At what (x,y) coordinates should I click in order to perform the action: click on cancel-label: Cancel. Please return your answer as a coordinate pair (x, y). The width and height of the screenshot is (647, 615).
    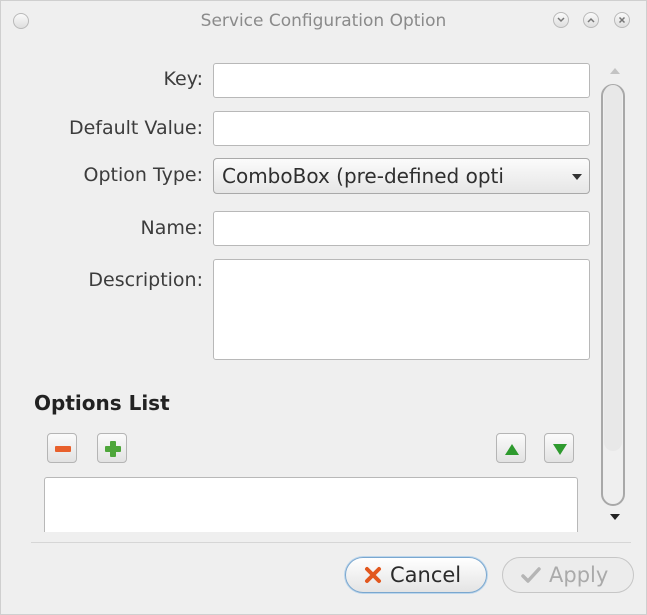
    Looking at the image, I should click on (426, 575).